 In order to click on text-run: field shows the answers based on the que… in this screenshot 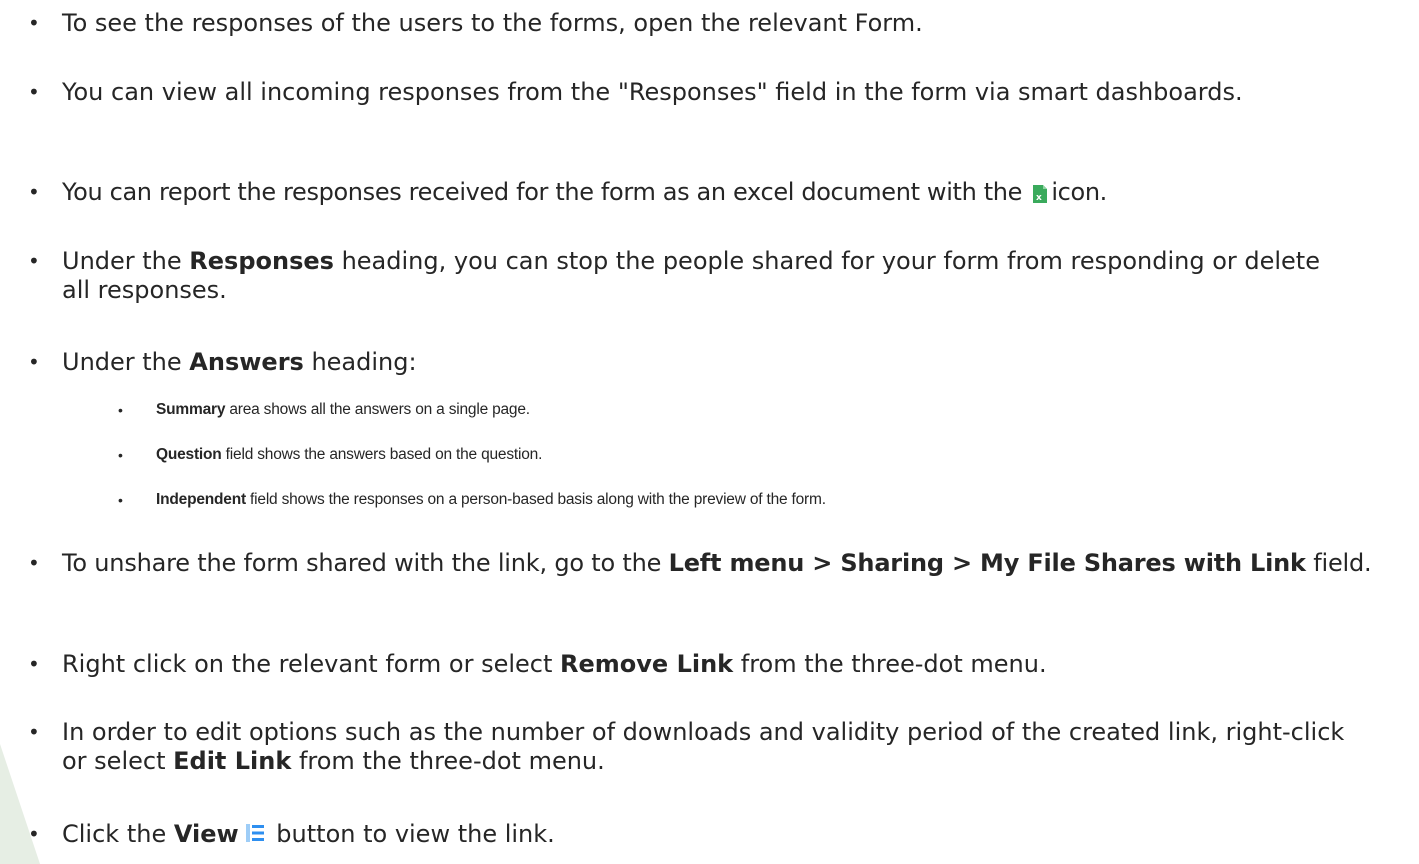, I will do `click(382, 454)`.